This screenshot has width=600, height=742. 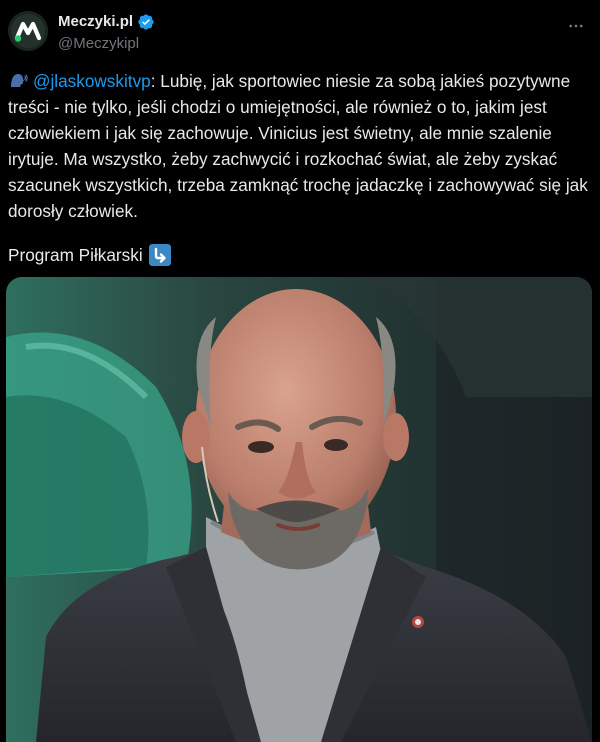 What do you see at coordinates (92, 81) in the screenshot?
I see `mention-link: @jlaskowskitvp` at bounding box center [92, 81].